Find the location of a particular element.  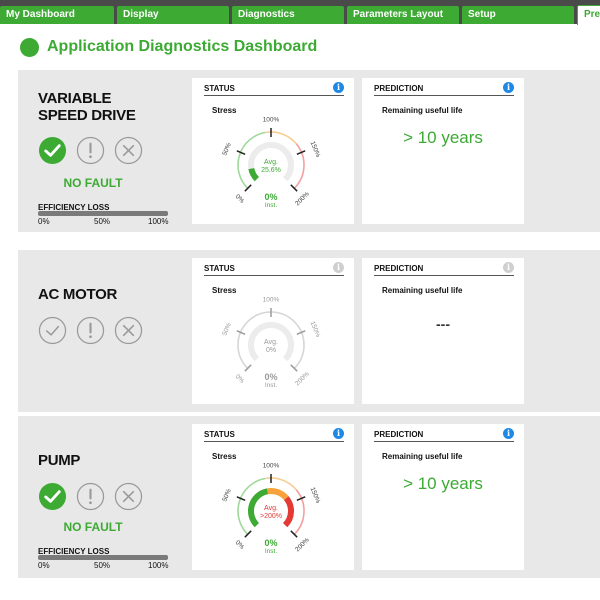

gauge-avg-value: 0% is located at coordinates (271, 350).